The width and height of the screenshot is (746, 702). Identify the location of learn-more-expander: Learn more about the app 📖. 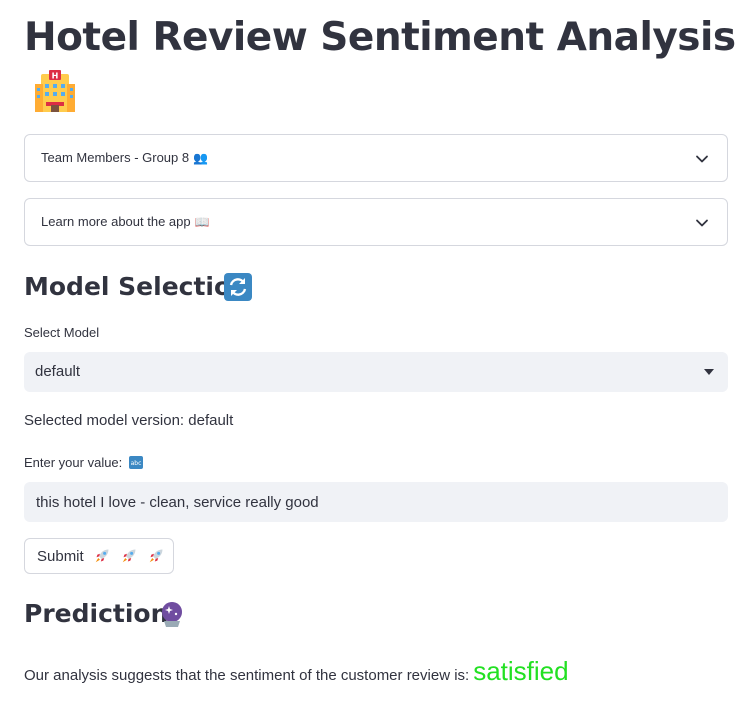
(376, 222).